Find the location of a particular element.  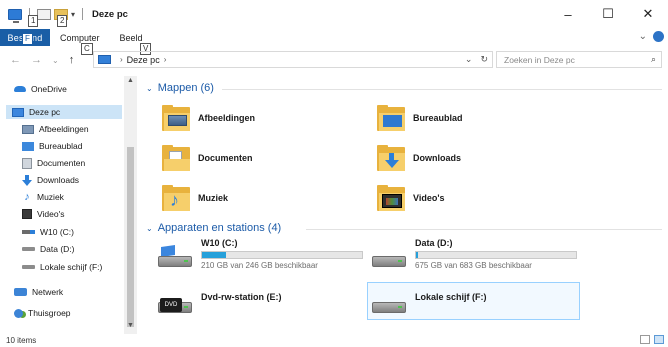

documents-icon is located at coordinates (27, 163).